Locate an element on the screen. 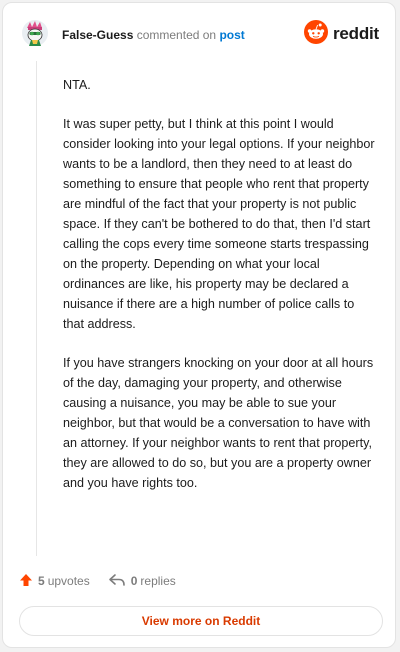  reddit-wordmark: reddit is located at coordinates (355, 33).